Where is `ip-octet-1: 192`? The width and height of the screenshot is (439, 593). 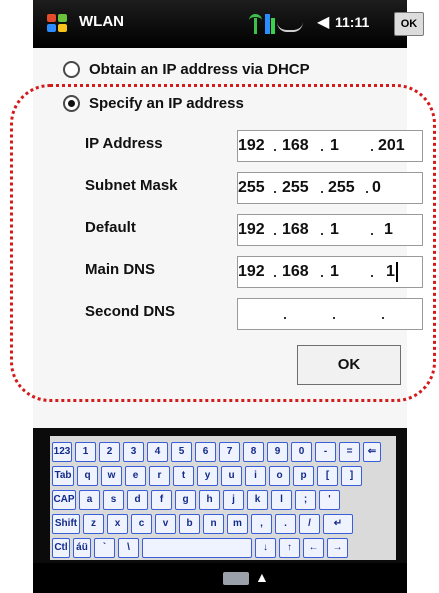
ip-octet-1: 192 is located at coordinates (251, 145).